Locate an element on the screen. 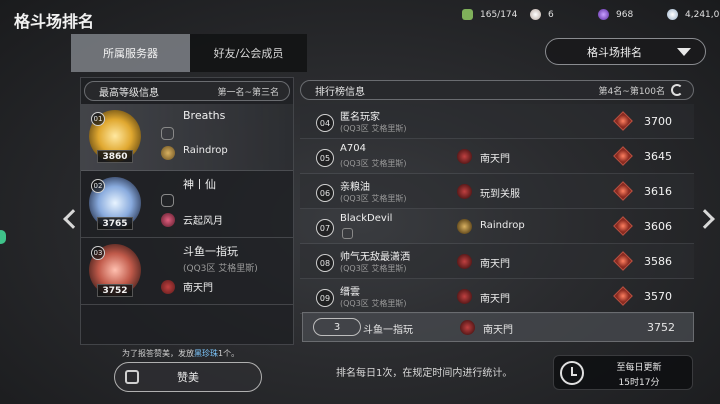  top3-row-1: 01 3860 Breaths Raindrop is located at coordinates (187, 137).